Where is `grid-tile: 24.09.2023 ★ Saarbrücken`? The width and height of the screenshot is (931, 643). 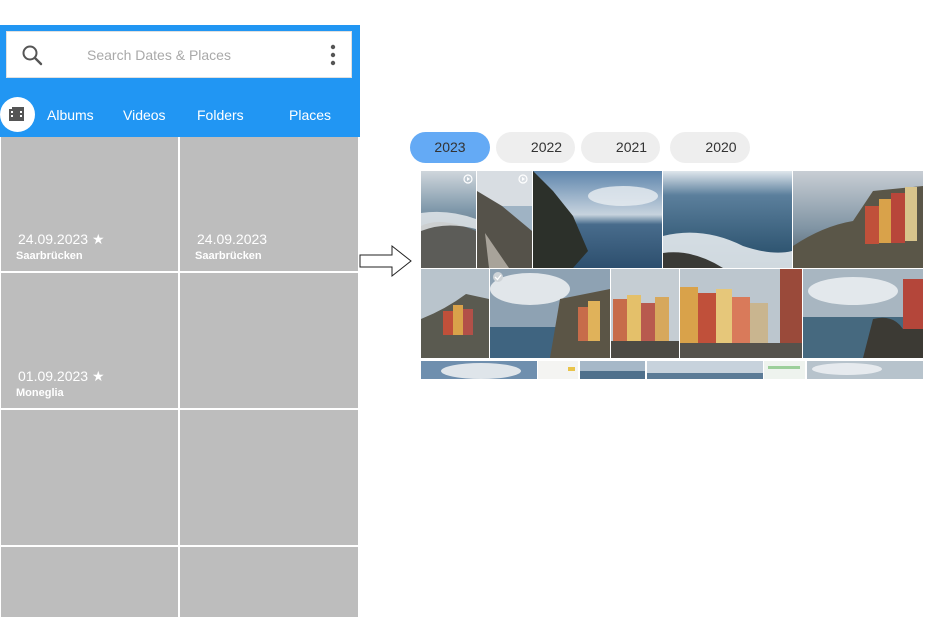
grid-tile: 24.09.2023 ★ Saarbrücken is located at coordinates (89, 204).